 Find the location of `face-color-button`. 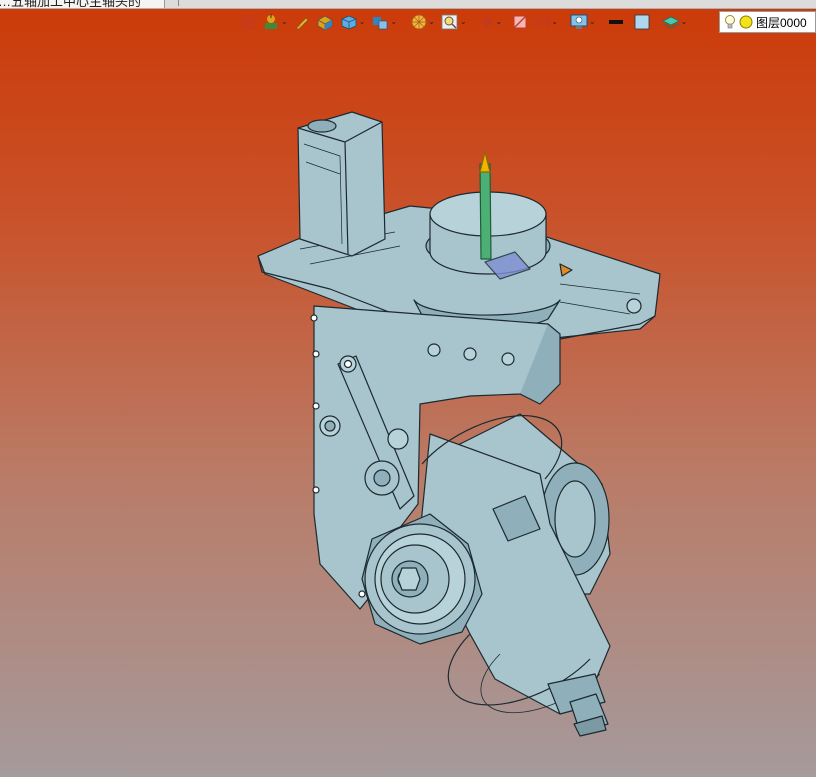

face-color-button is located at coordinates (642, 22).